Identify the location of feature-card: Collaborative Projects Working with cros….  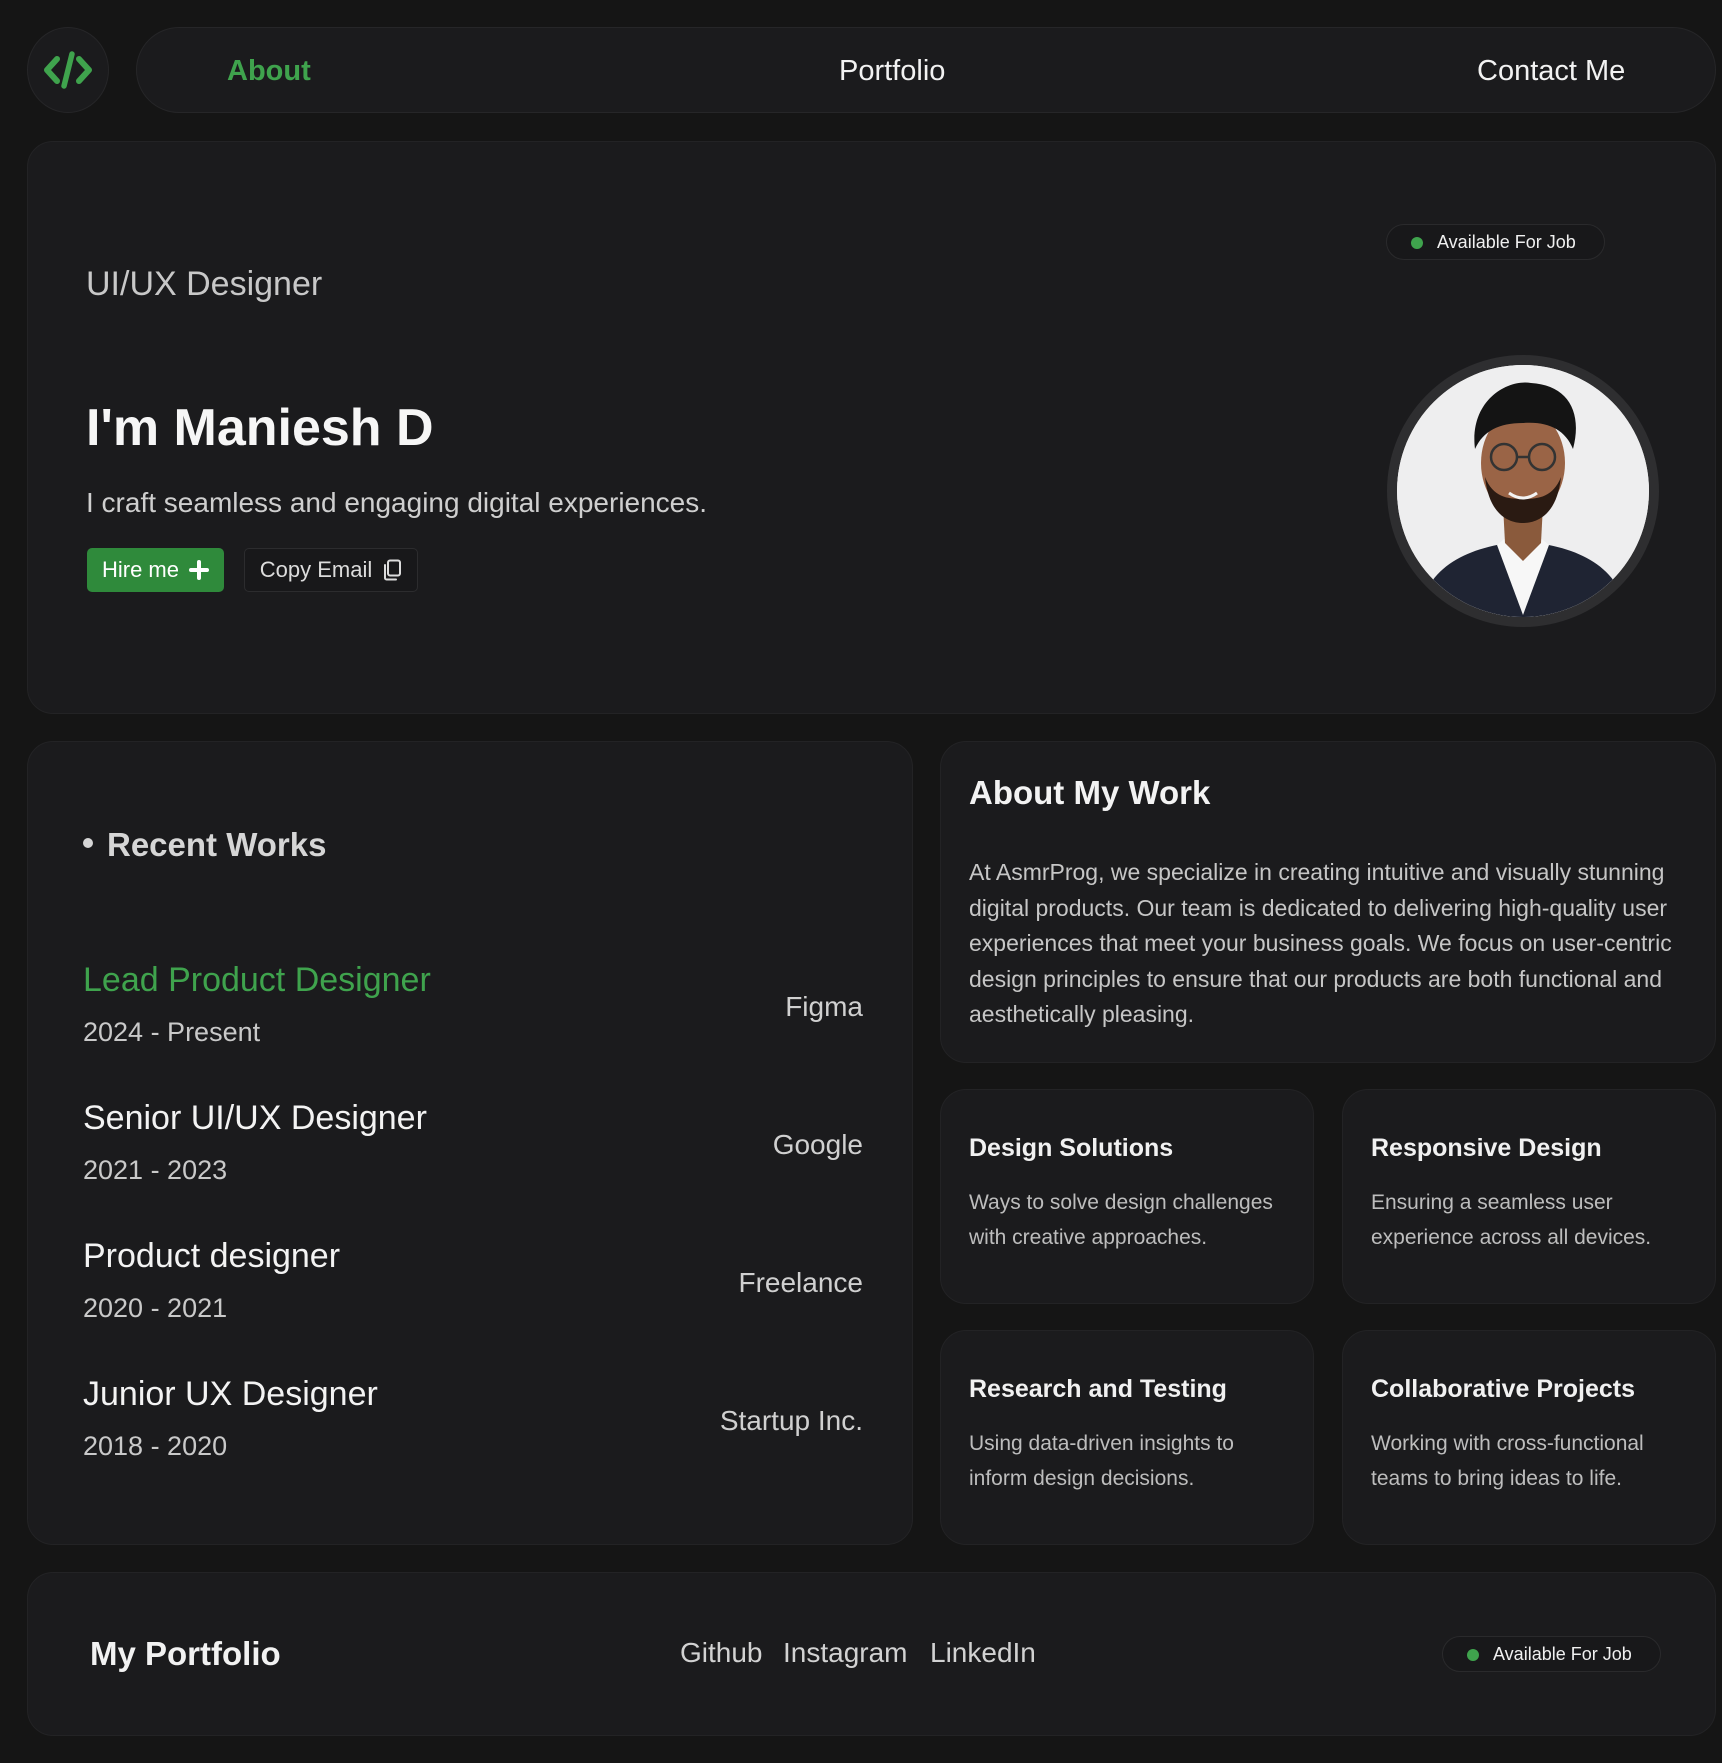
(1529, 1437).